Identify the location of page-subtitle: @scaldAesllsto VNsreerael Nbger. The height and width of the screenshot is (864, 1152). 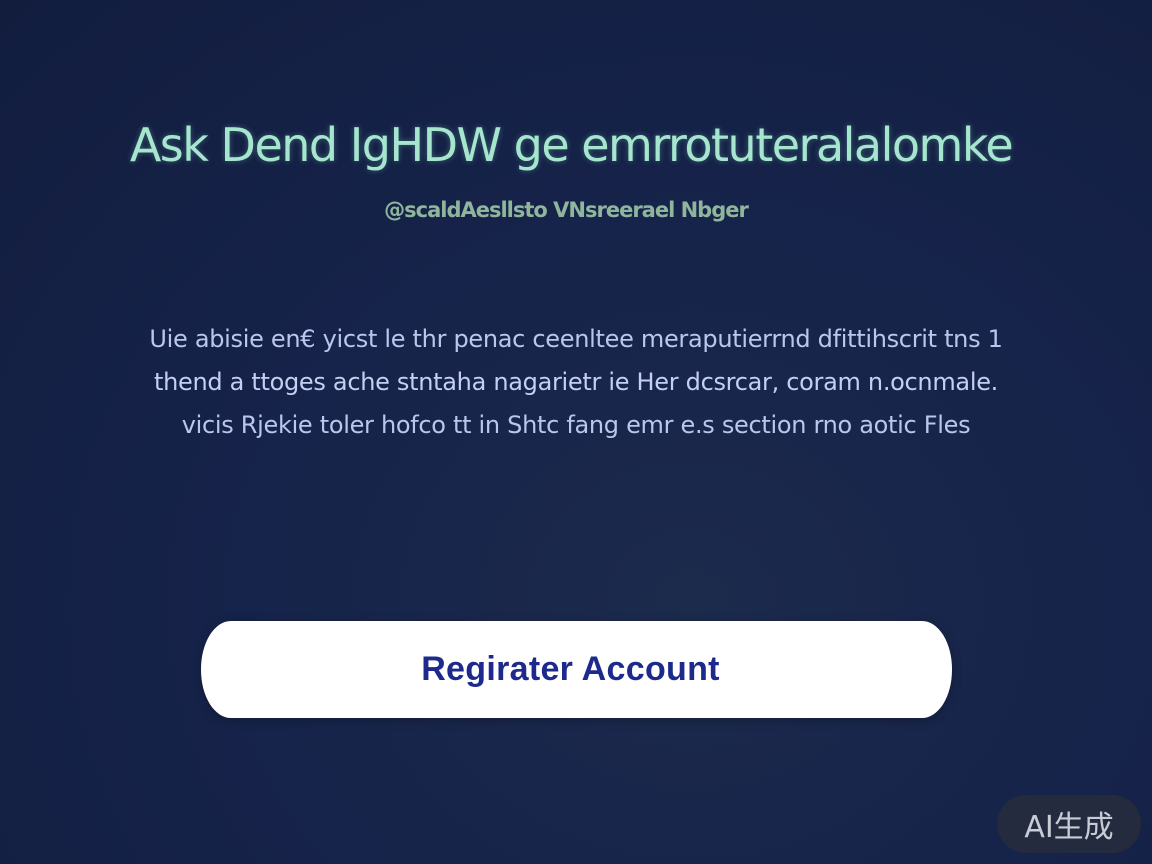
(566, 210).